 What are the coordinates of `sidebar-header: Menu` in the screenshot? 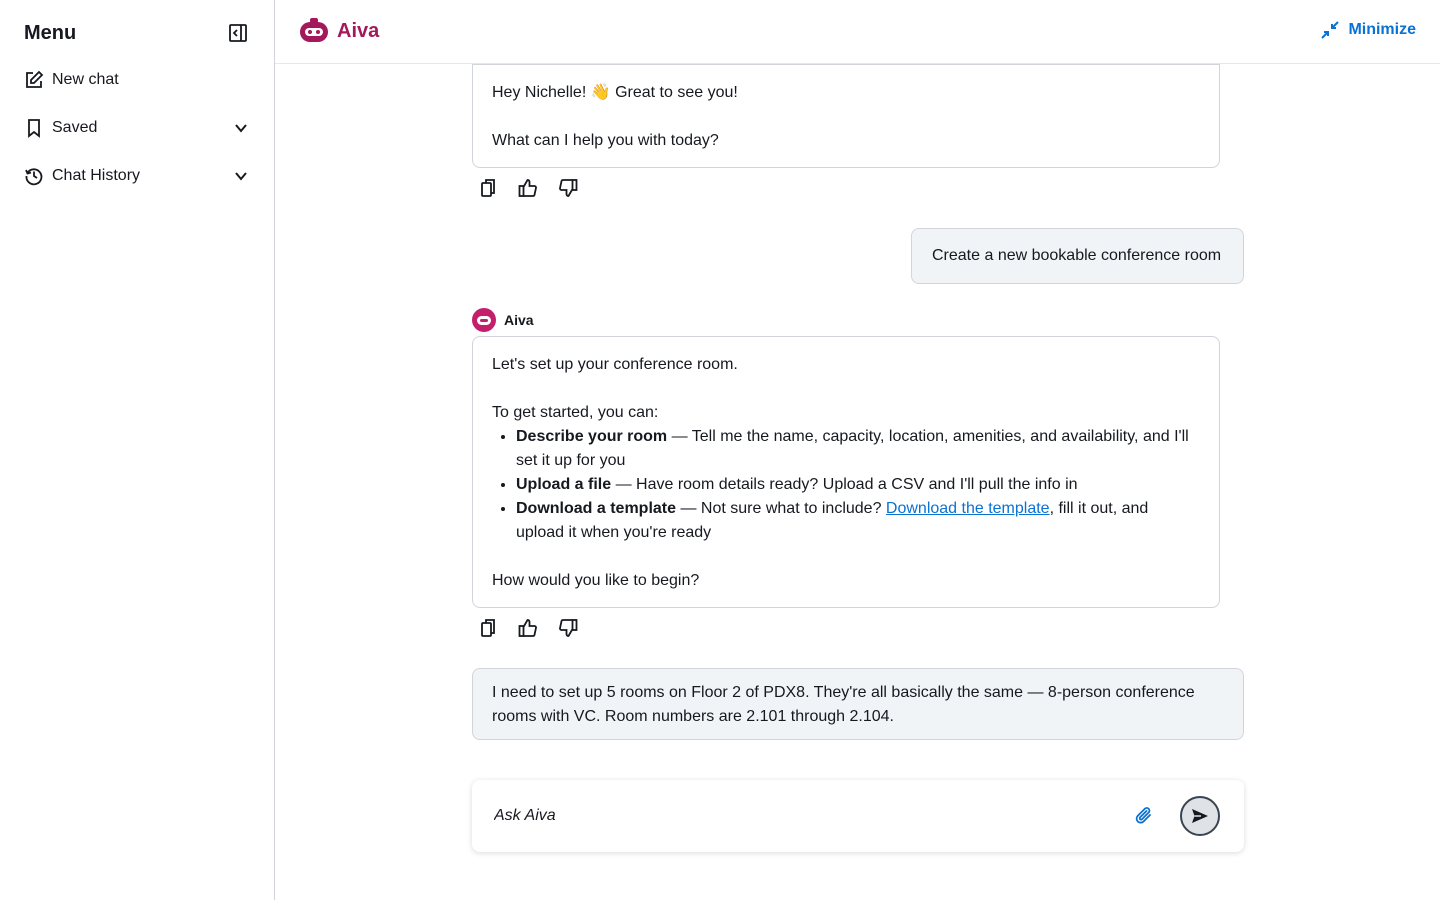 It's located at (137, 33).